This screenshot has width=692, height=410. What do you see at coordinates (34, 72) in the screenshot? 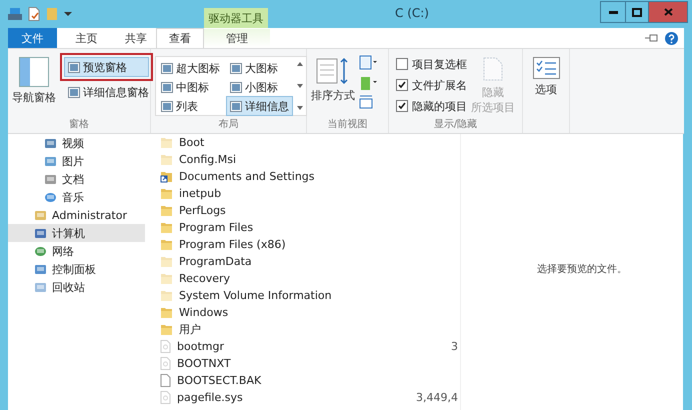
I see `pane-layout-icon` at bounding box center [34, 72].